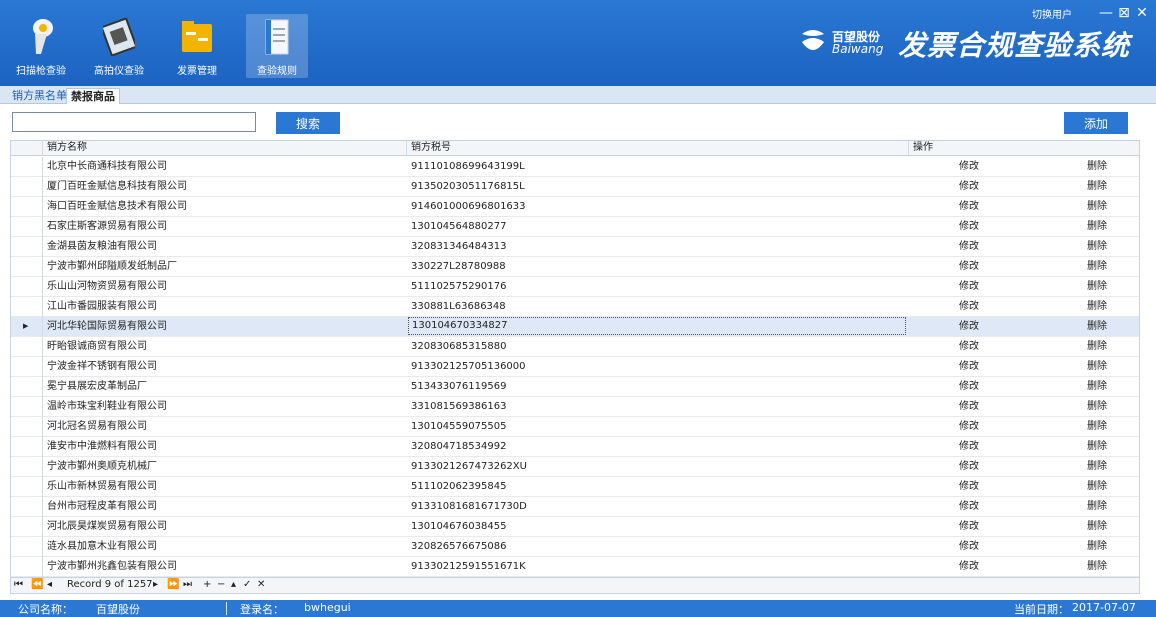 The height and width of the screenshot is (617, 1156). I want to click on table-row: 冕宁县展宏皮革制品厂 513433076119569 修改 删除, so click(575, 387).